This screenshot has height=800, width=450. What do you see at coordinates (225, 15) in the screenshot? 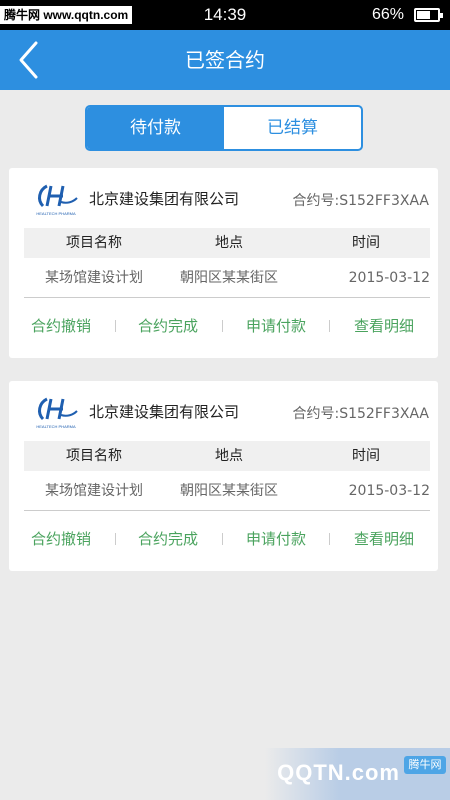
I see `status-bar: 腾牛网 www.qqtn.com 14:39 66%` at bounding box center [225, 15].